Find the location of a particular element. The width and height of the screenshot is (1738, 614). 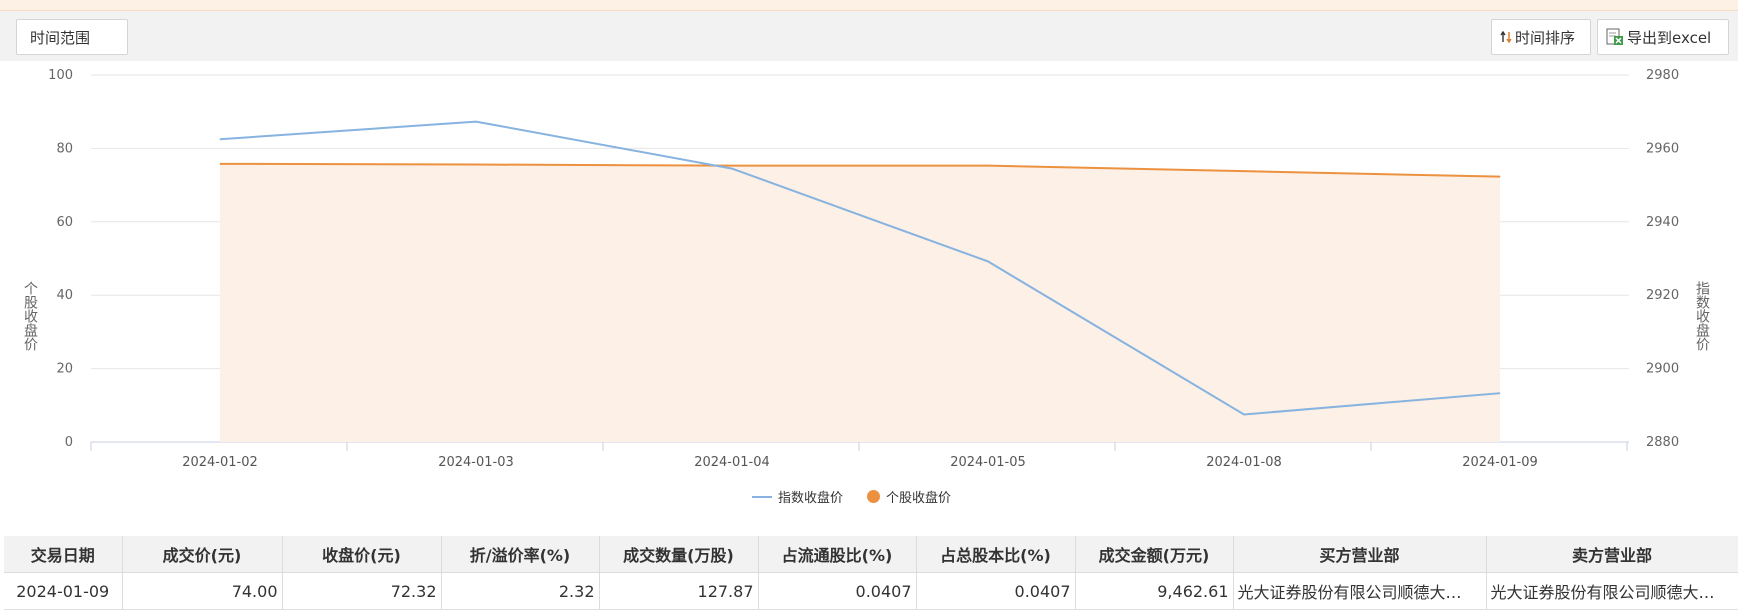

export-excel-label: 导出到excel is located at coordinates (1669, 37).